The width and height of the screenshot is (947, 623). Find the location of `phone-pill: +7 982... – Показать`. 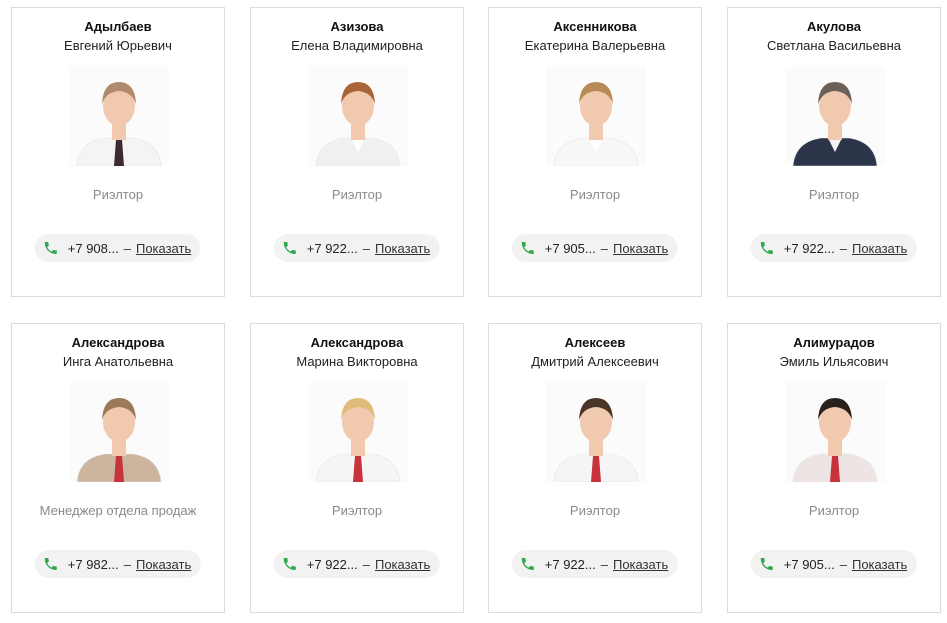

phone-pill: +7 982... – Показать is located at coordinates (118, 564).